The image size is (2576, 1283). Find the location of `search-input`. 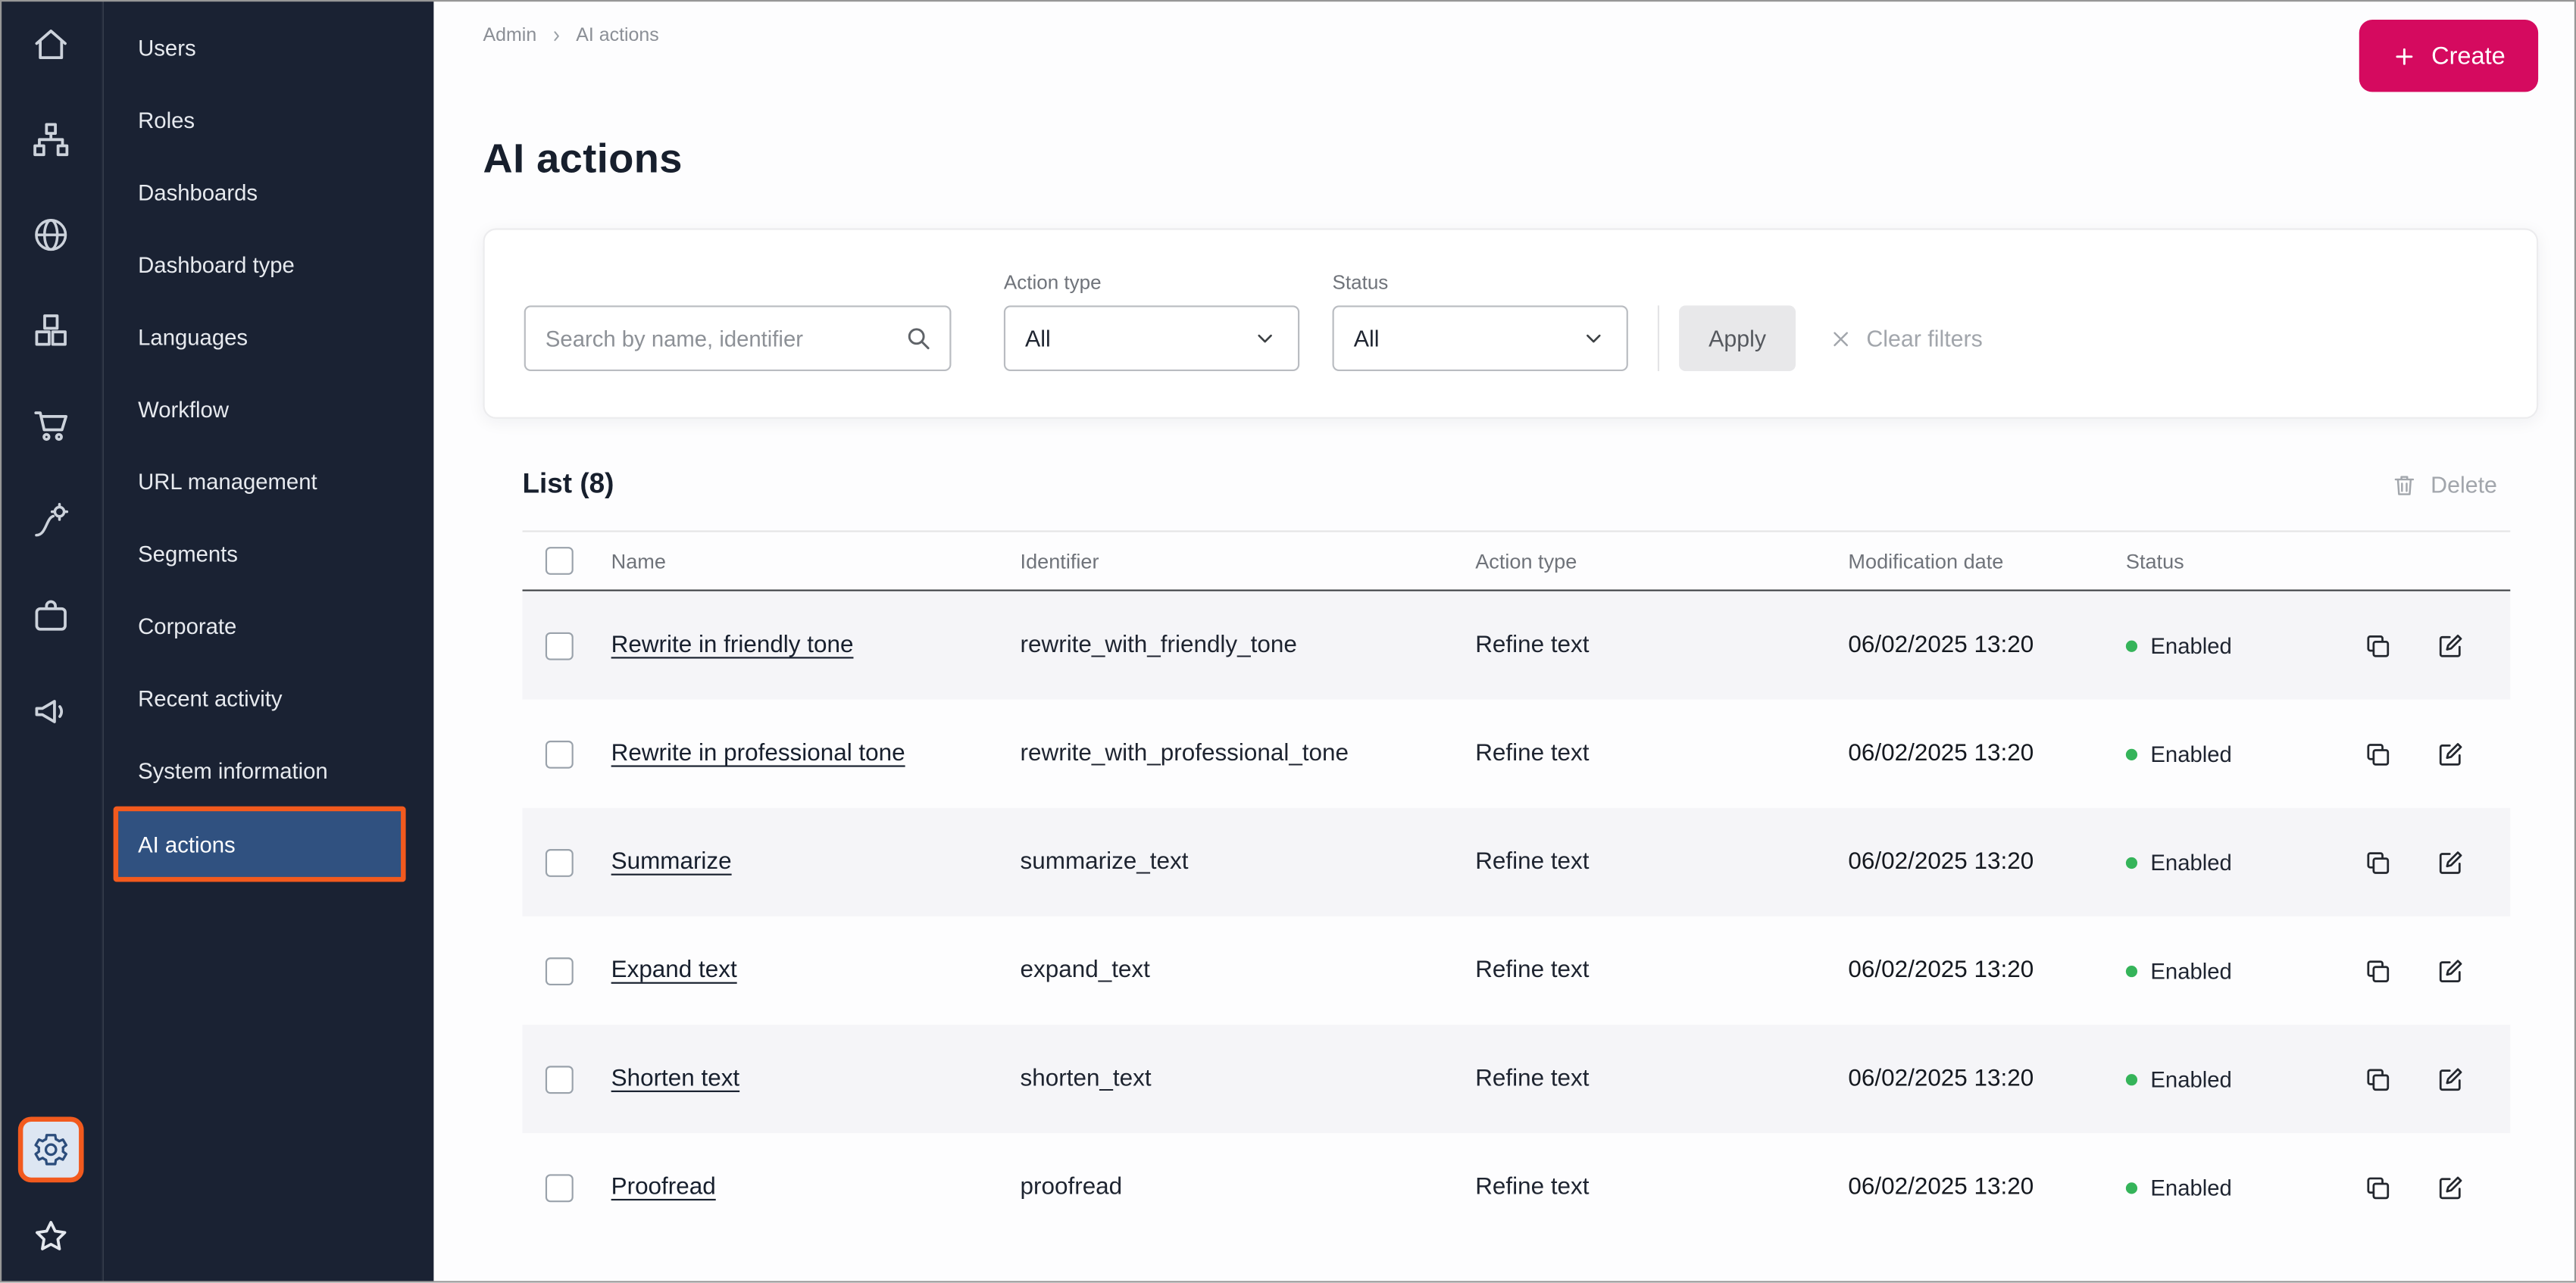

search-input is located at coordinates (738, 338).